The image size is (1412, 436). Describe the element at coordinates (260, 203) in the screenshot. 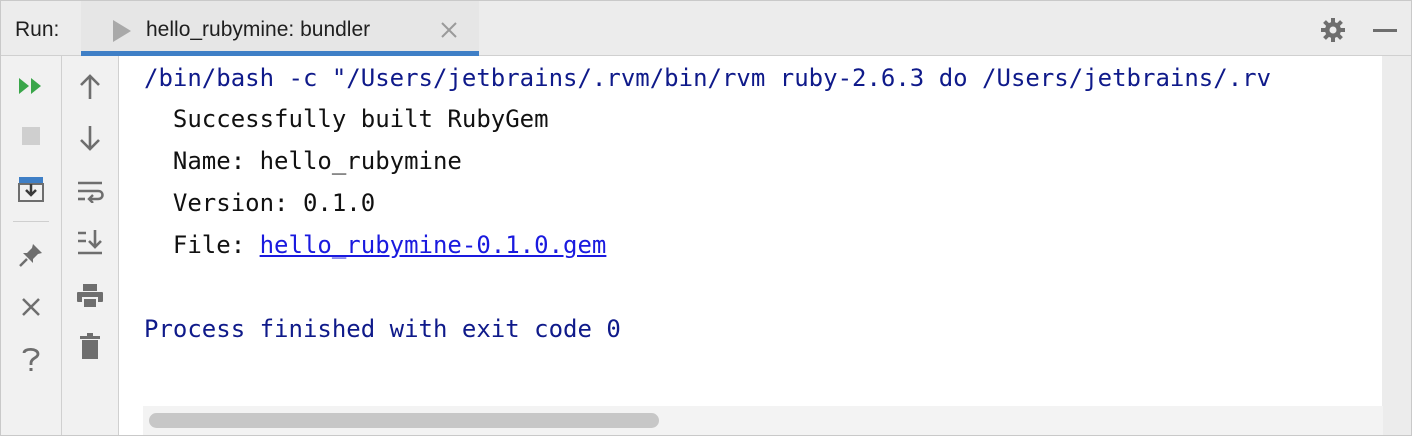

I see `output-line: Version: 0.1.0` at that location.